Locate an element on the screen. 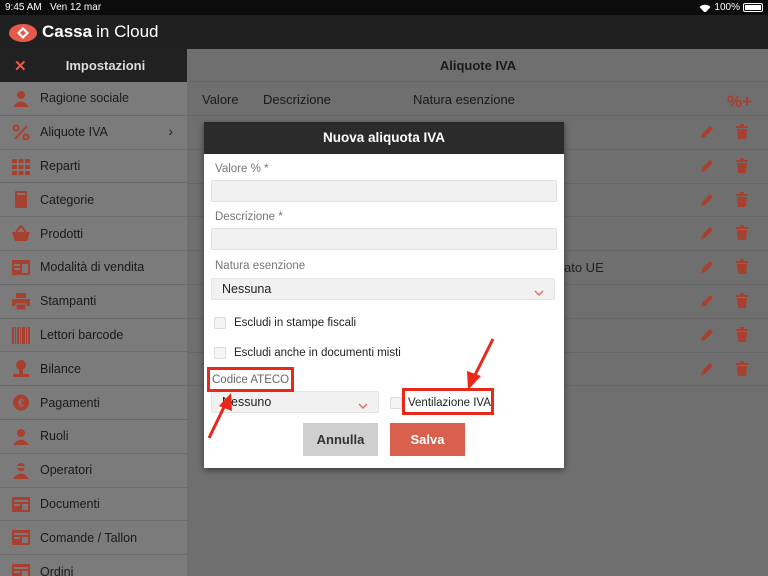 The width and height of the screenshot is (768, 576). arrow-to-ateco-icon is located at coordinates (219, 416).